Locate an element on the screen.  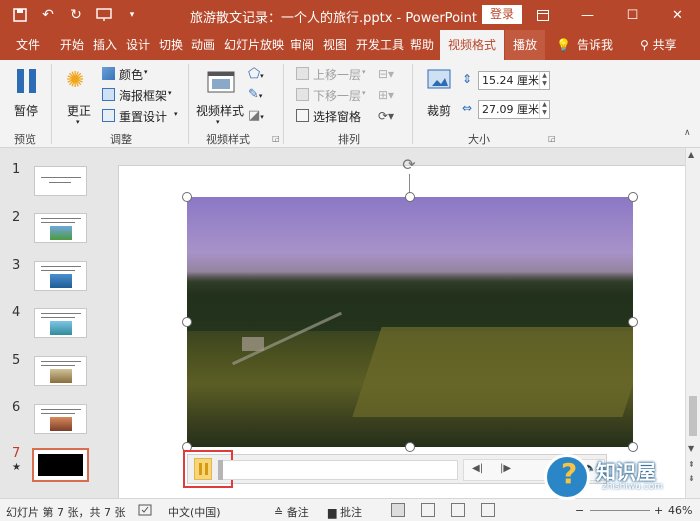
reading-view-icon is located at coordinates (458, 510).